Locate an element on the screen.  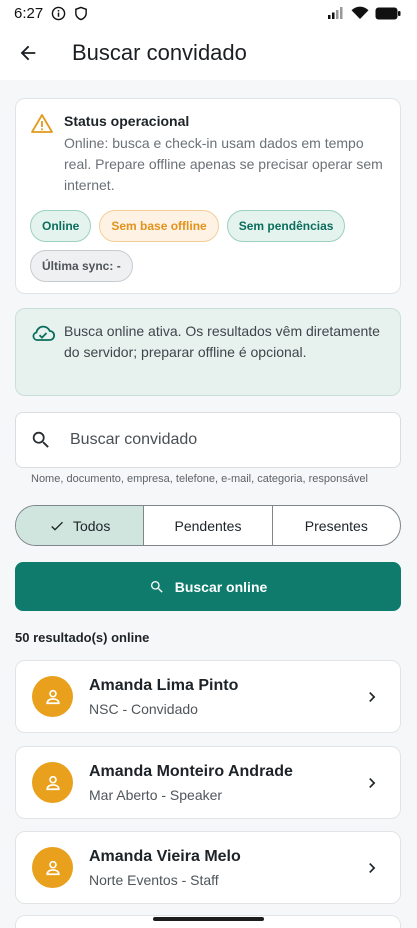
status-time: 6:27 is located at coordinates (29, 13).